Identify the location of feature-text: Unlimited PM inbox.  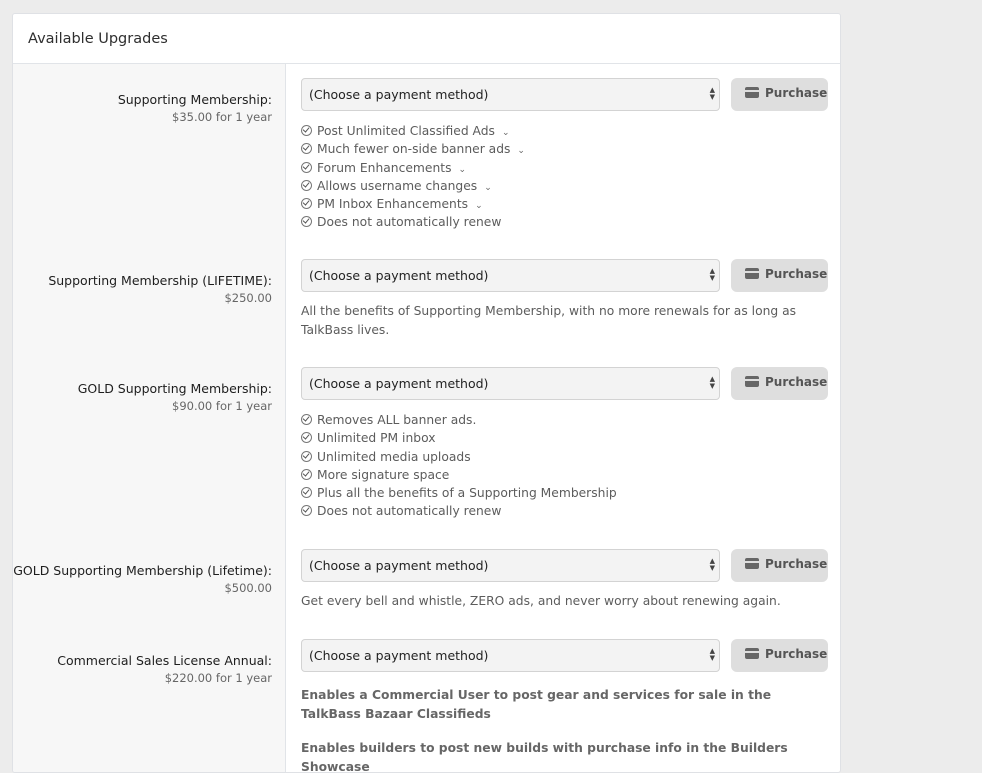
(376, 438).